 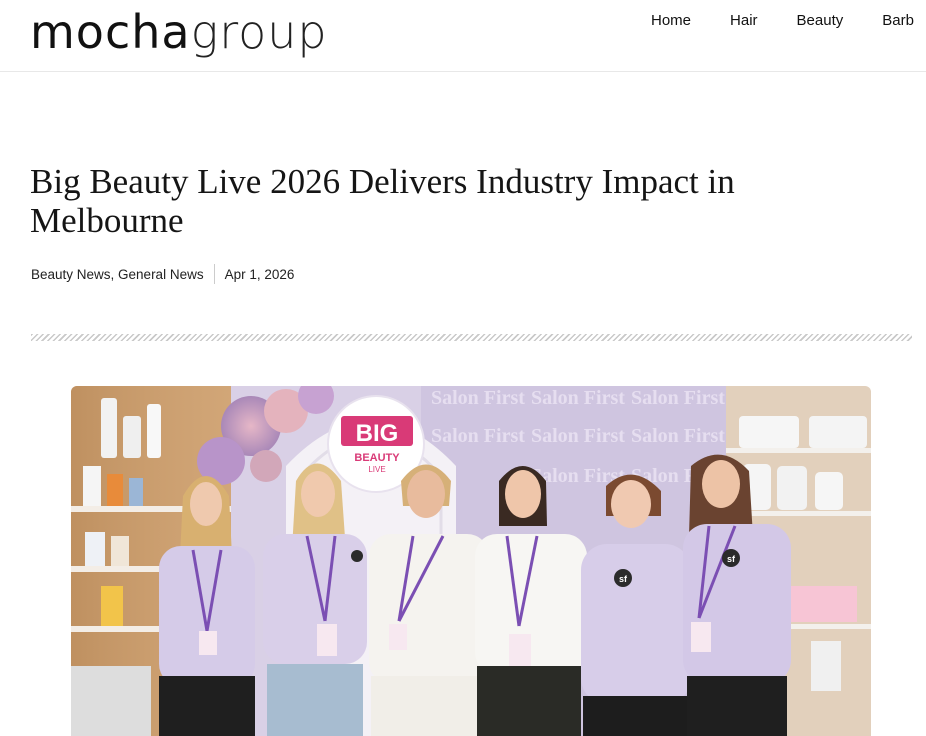 I want to click on site-logo: mochagroup, so click(x=179, y=32).